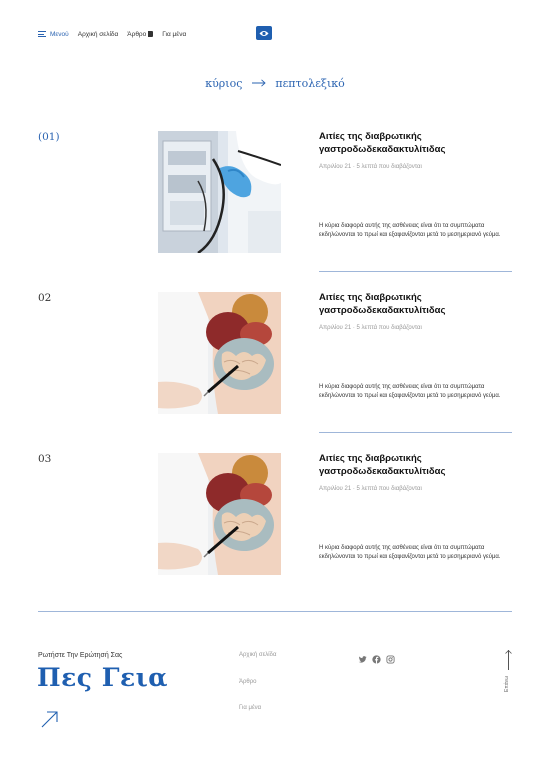 The width and height of the screenshot is (550, 761). Describe the element at coordinates (49, 137) in the screenshot. I see `article-number: (01)` at that location.